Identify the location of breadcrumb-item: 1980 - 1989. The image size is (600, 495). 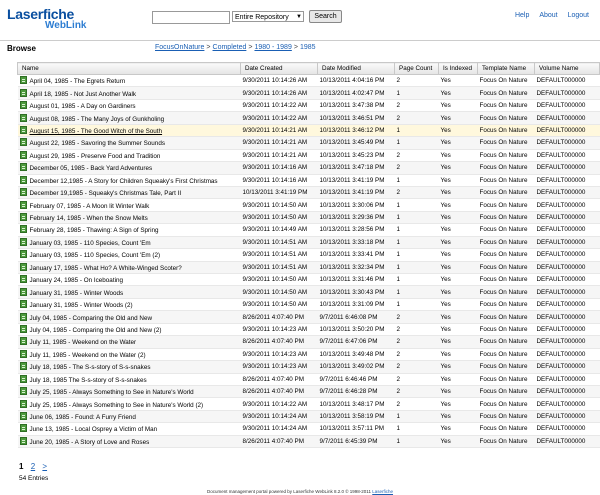
(272, 47).